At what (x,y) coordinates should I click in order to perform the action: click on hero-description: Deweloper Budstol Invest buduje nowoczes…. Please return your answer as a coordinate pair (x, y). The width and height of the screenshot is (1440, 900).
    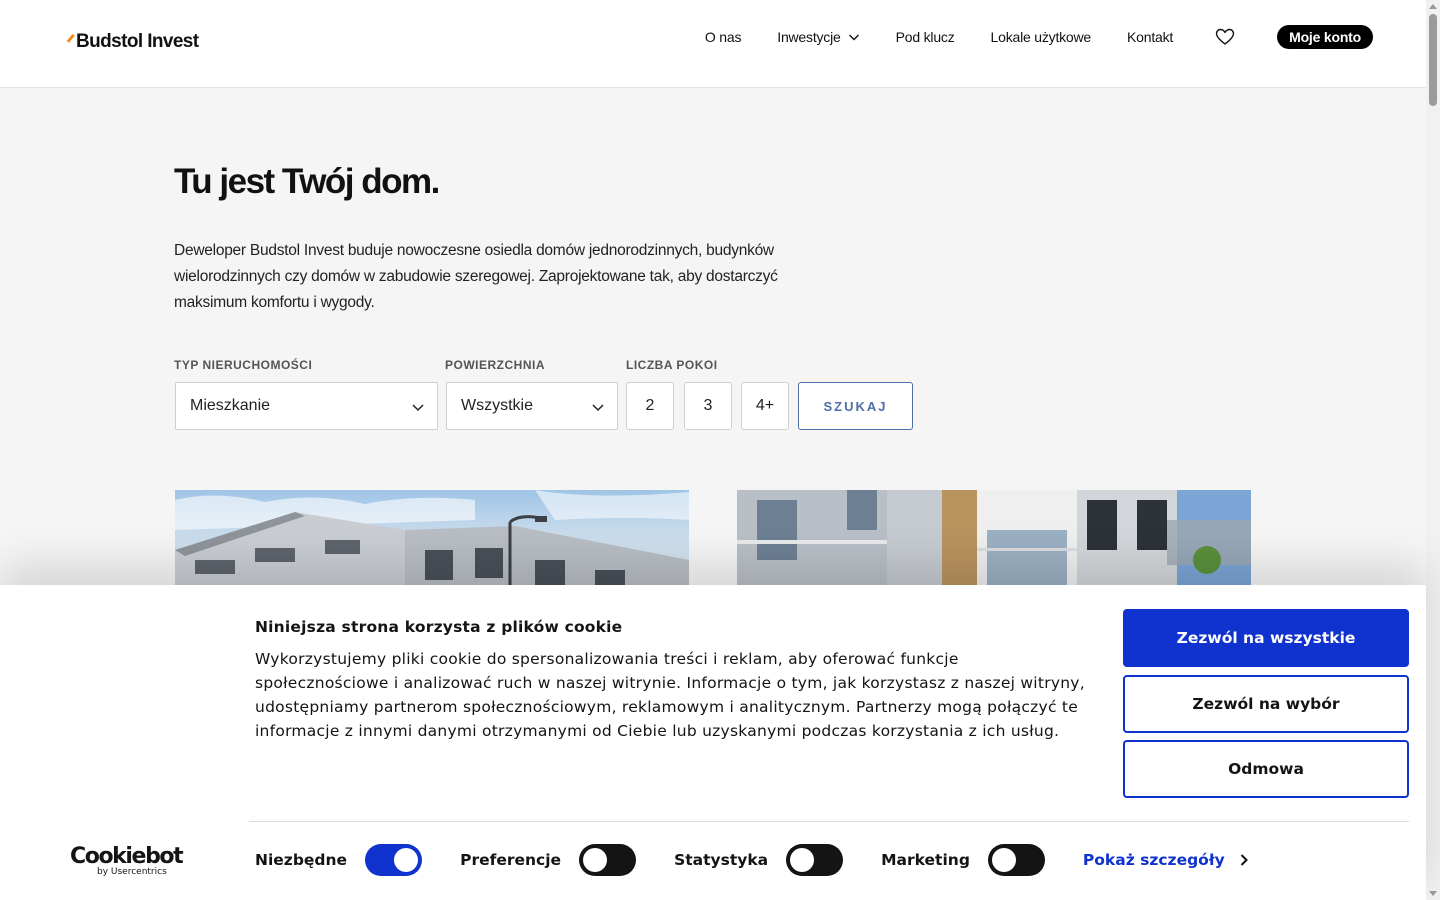
    Looking at the image, I should click on (476, 276).